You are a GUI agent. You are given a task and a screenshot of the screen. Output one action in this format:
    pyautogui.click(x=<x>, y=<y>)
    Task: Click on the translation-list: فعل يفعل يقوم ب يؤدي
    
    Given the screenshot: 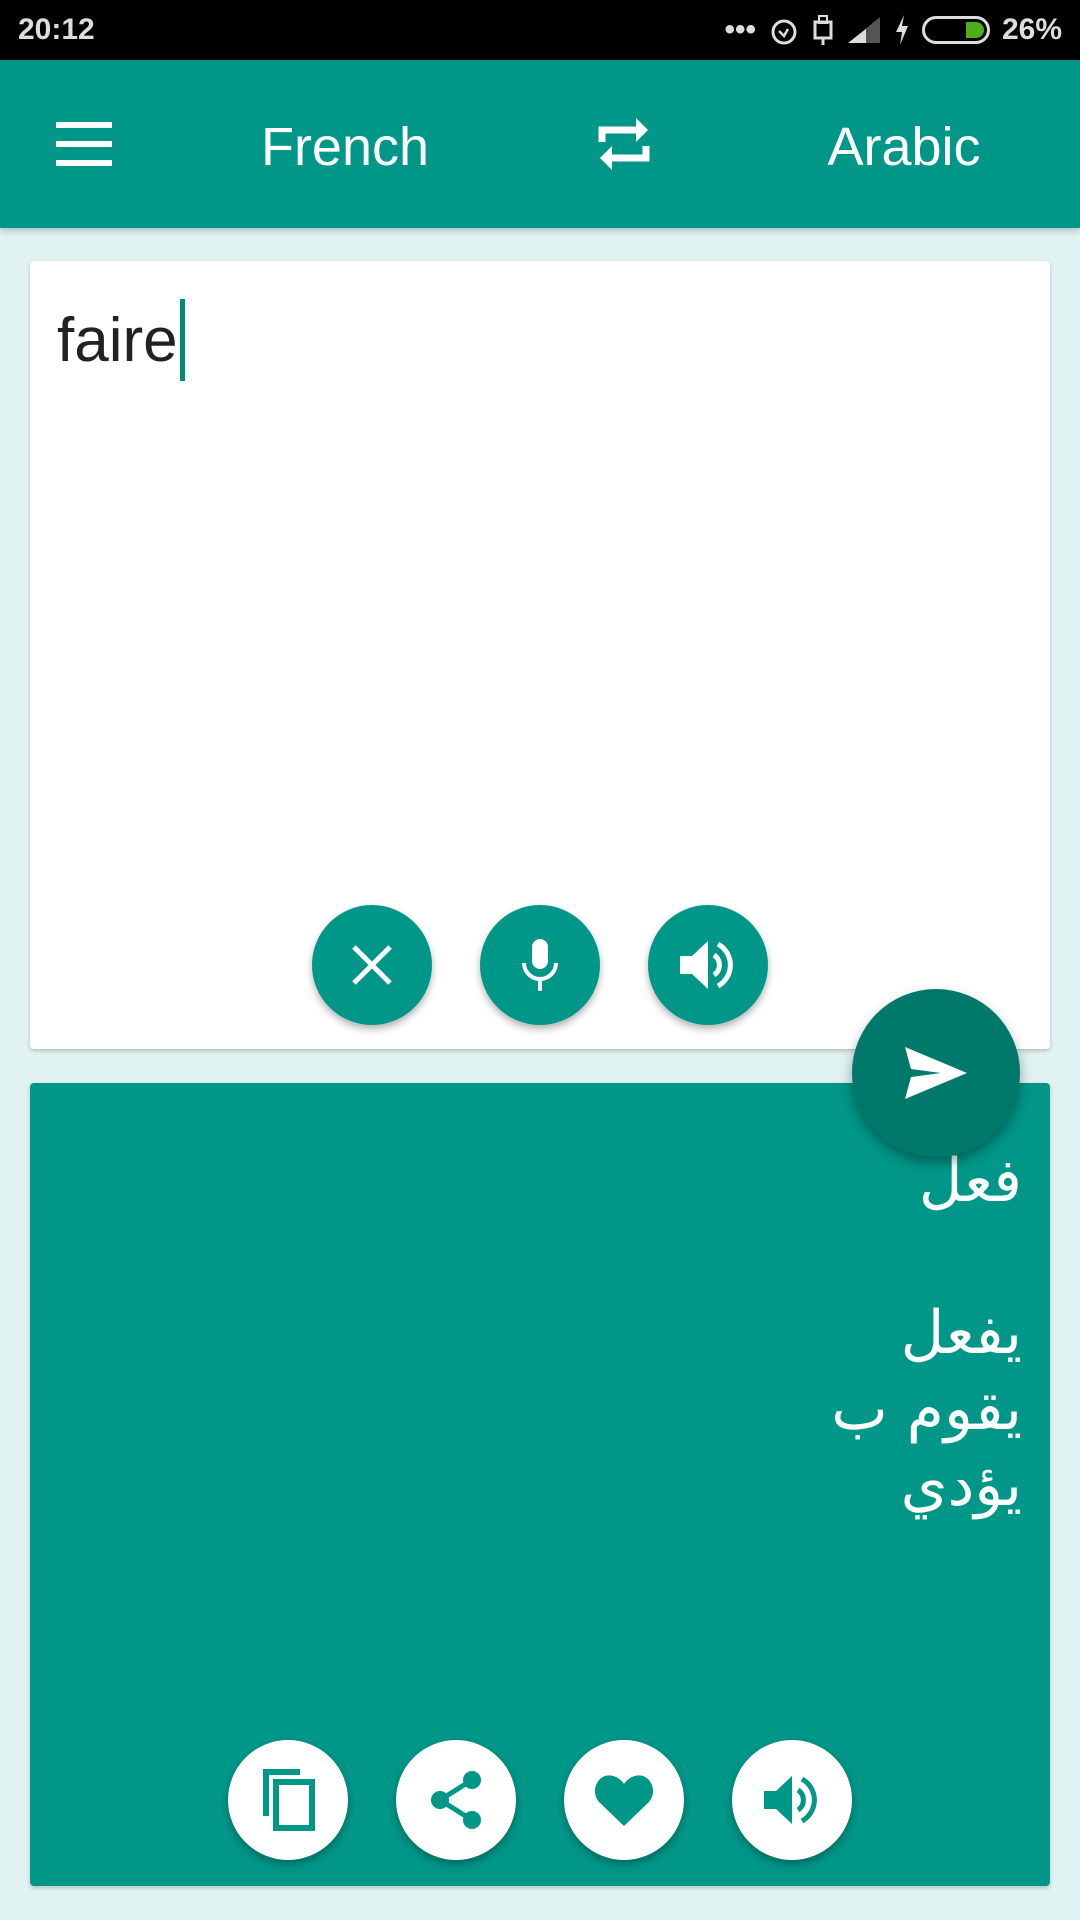 What is the action you would take?
    pyautogui.click(x=926, y=1333)
    